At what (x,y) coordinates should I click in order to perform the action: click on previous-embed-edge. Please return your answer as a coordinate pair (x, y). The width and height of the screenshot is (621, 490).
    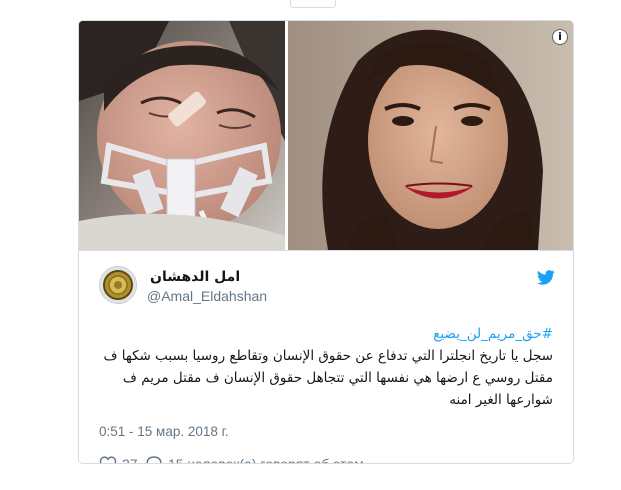
    Looking at the image, I should click on (313, 4).